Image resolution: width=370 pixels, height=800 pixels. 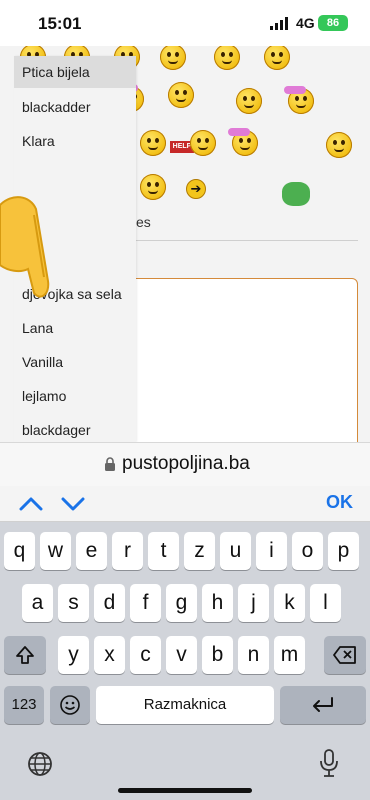 What do you see at coordinates (145, 603) in the screenshot?
I see `key-f: f` at bounding box center [145, 603].